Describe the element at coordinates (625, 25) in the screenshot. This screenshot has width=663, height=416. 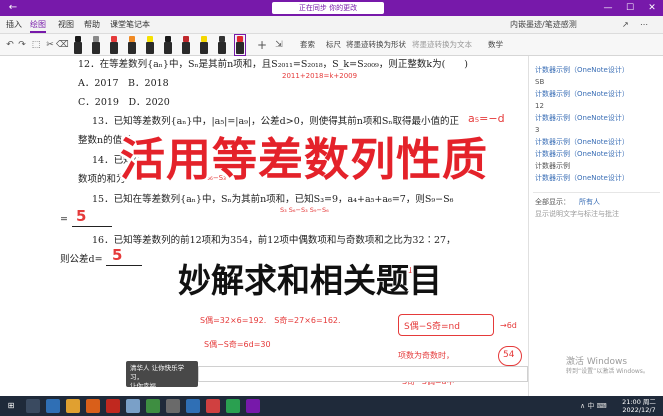
I see `share-icon: ↗` at that location.